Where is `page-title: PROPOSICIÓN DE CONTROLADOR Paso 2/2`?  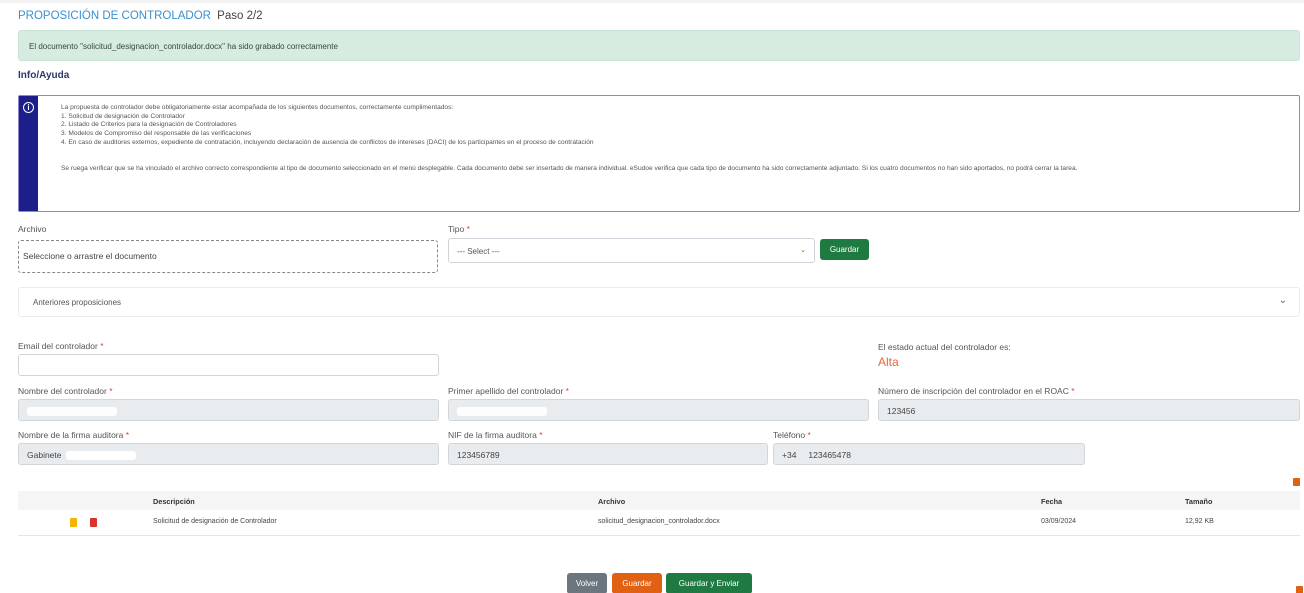
page-title: PROPOSICIÓN DE CONTROLADOR Paso 2/2 is located at coordinates (140, 16).